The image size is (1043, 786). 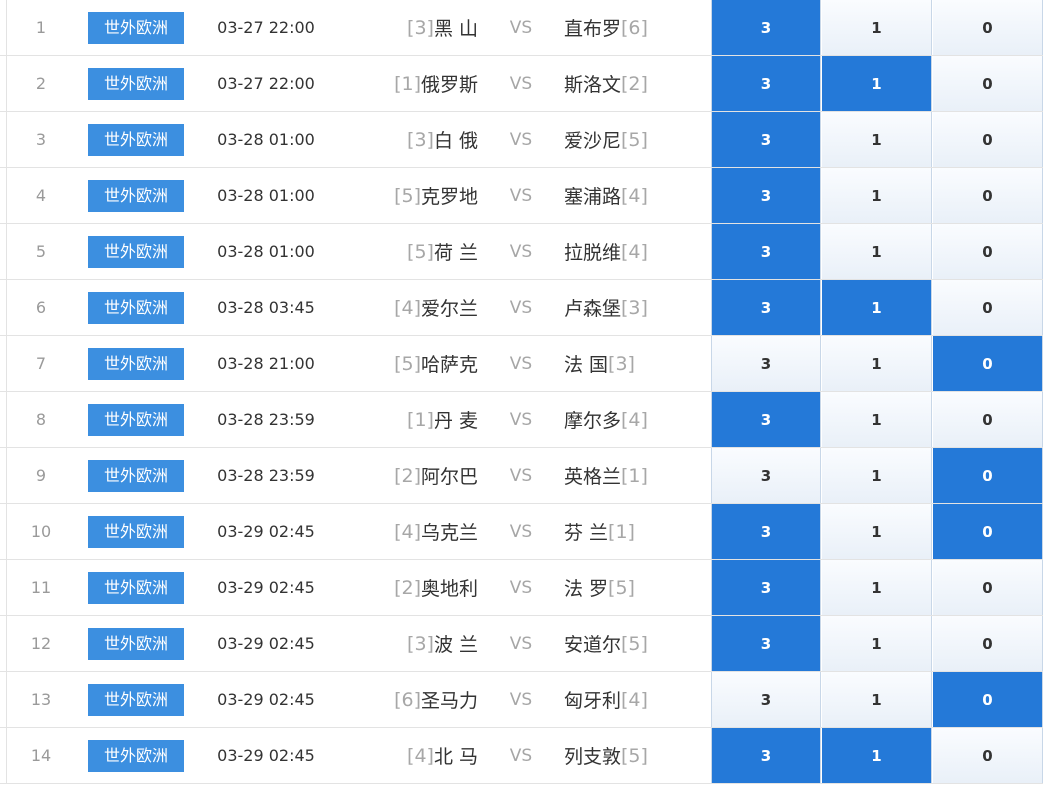 I want to click on away-name: 拉脱维, so click(x=593, y=253).